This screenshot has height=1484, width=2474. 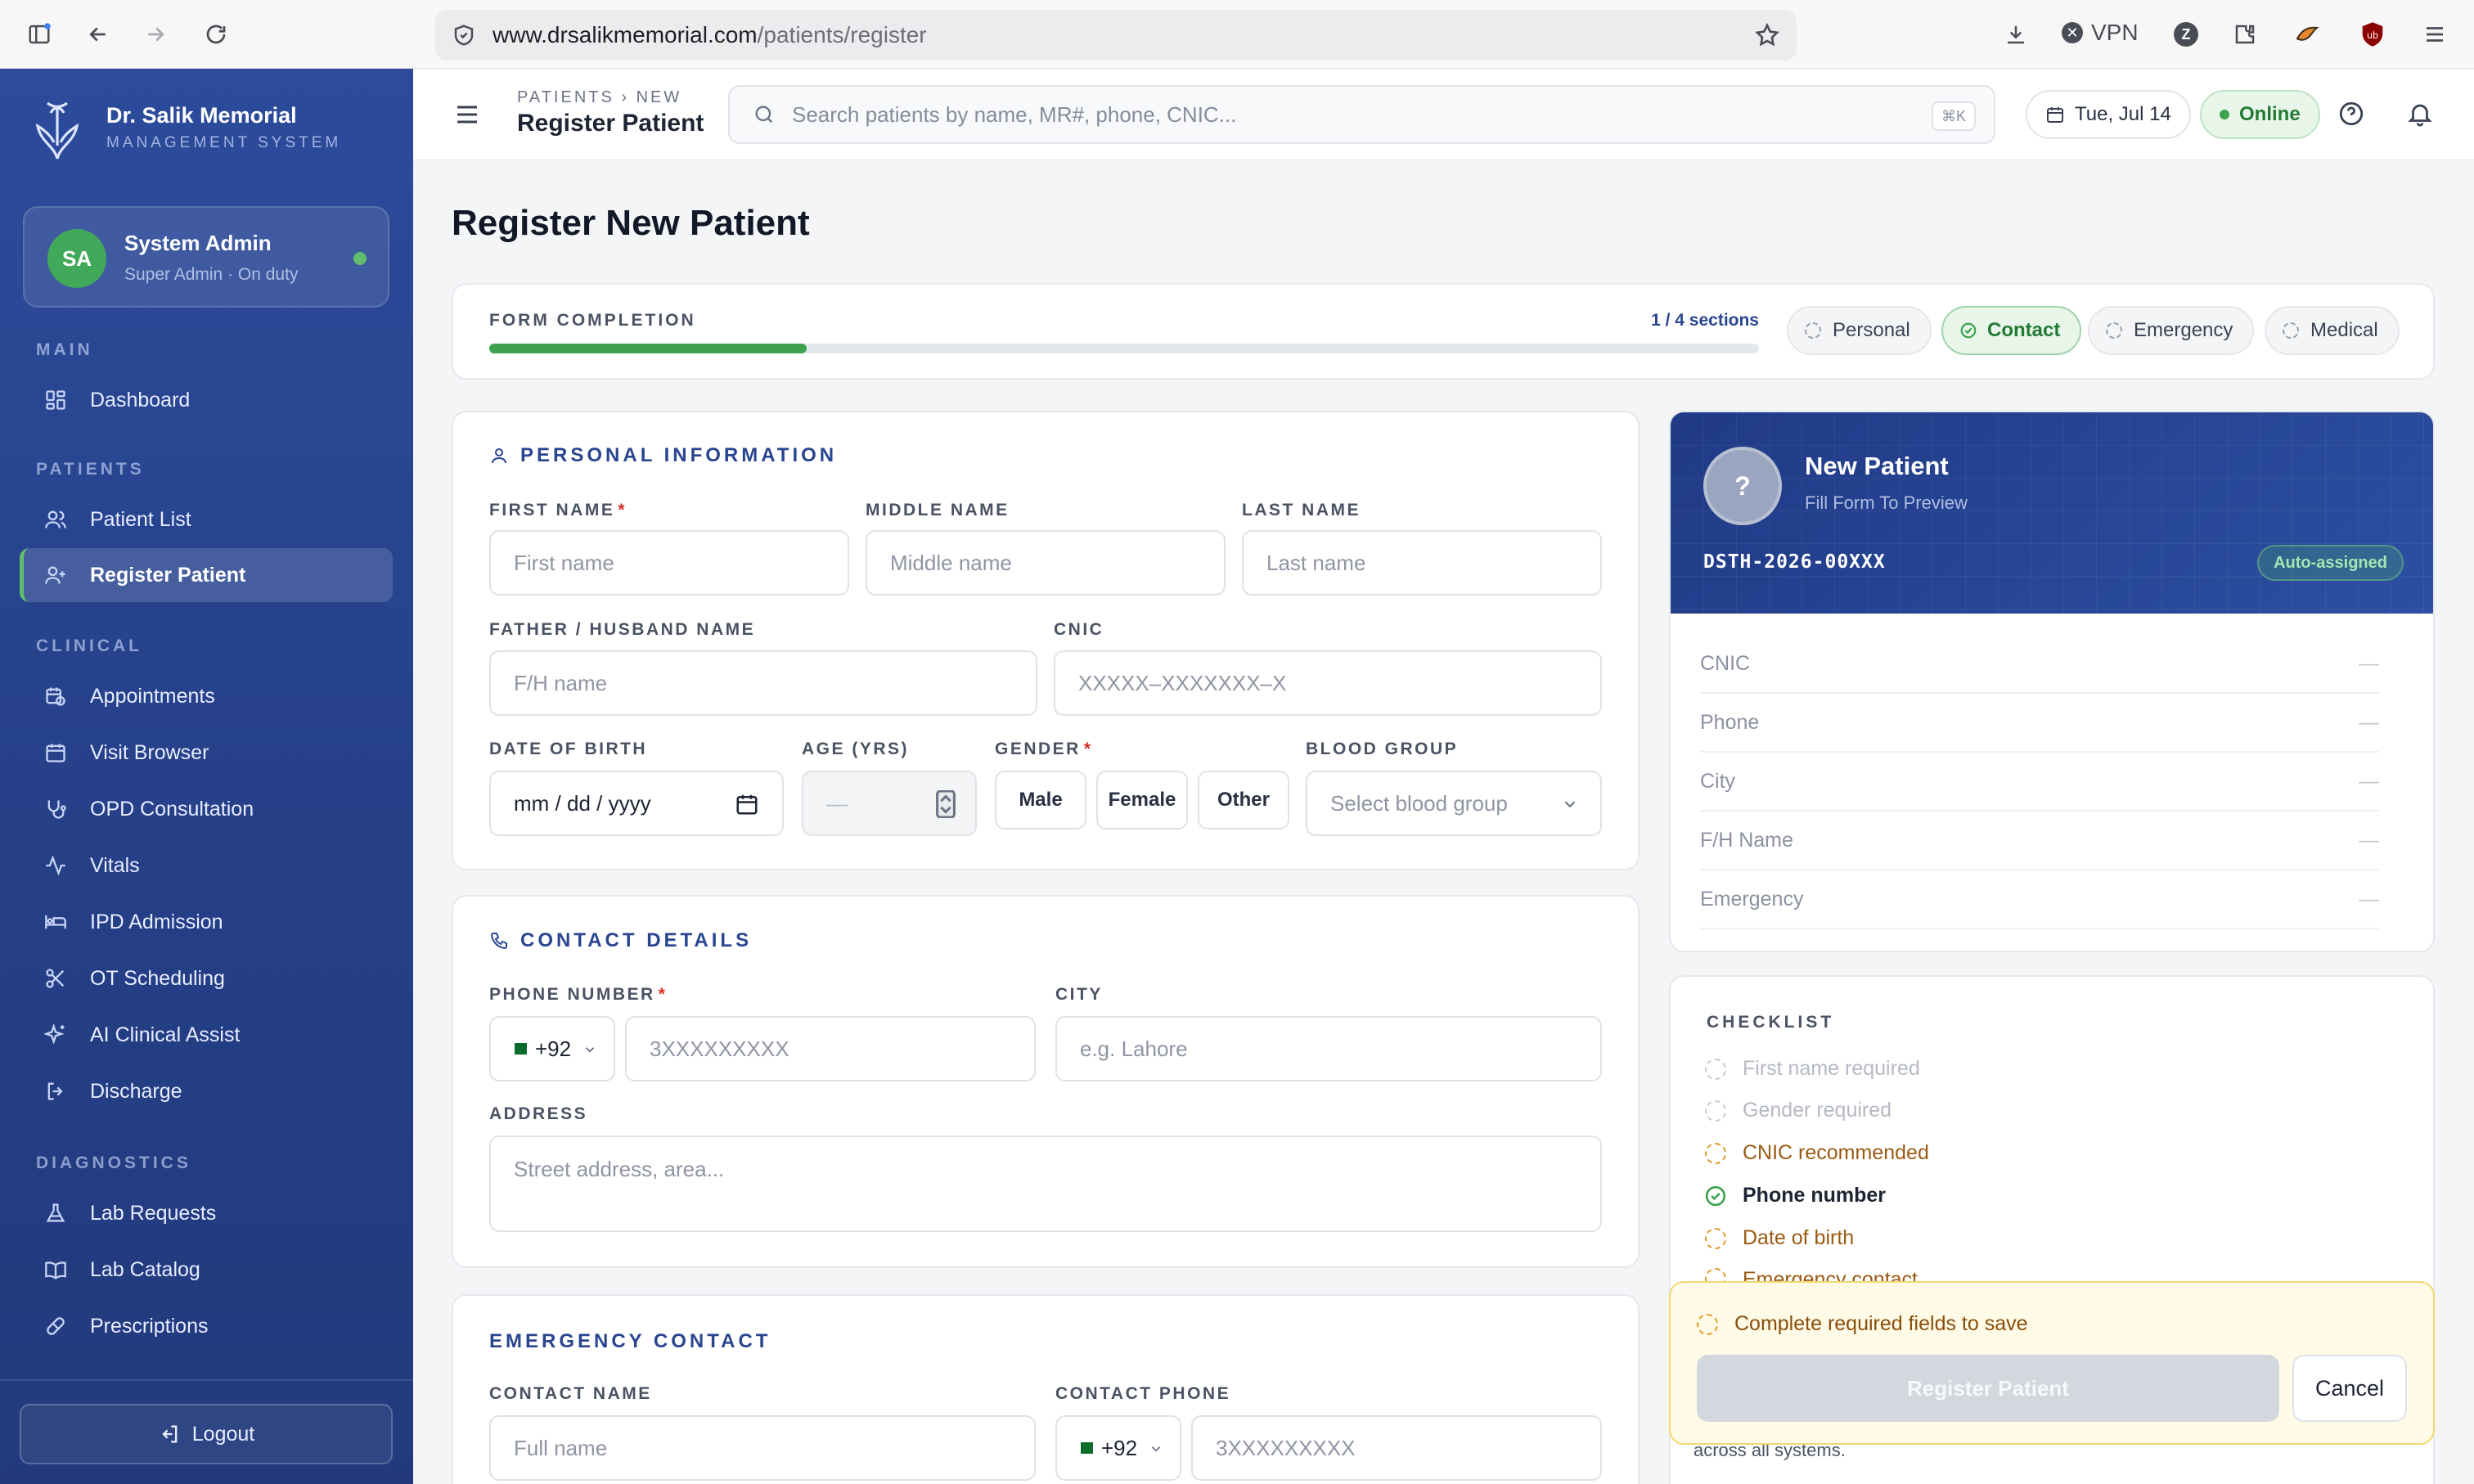 What do you see at coordinates (136, 1091) in the screenshot?
I see `sidebar-item-label: Discharge` at bounding box center [136, 1091].